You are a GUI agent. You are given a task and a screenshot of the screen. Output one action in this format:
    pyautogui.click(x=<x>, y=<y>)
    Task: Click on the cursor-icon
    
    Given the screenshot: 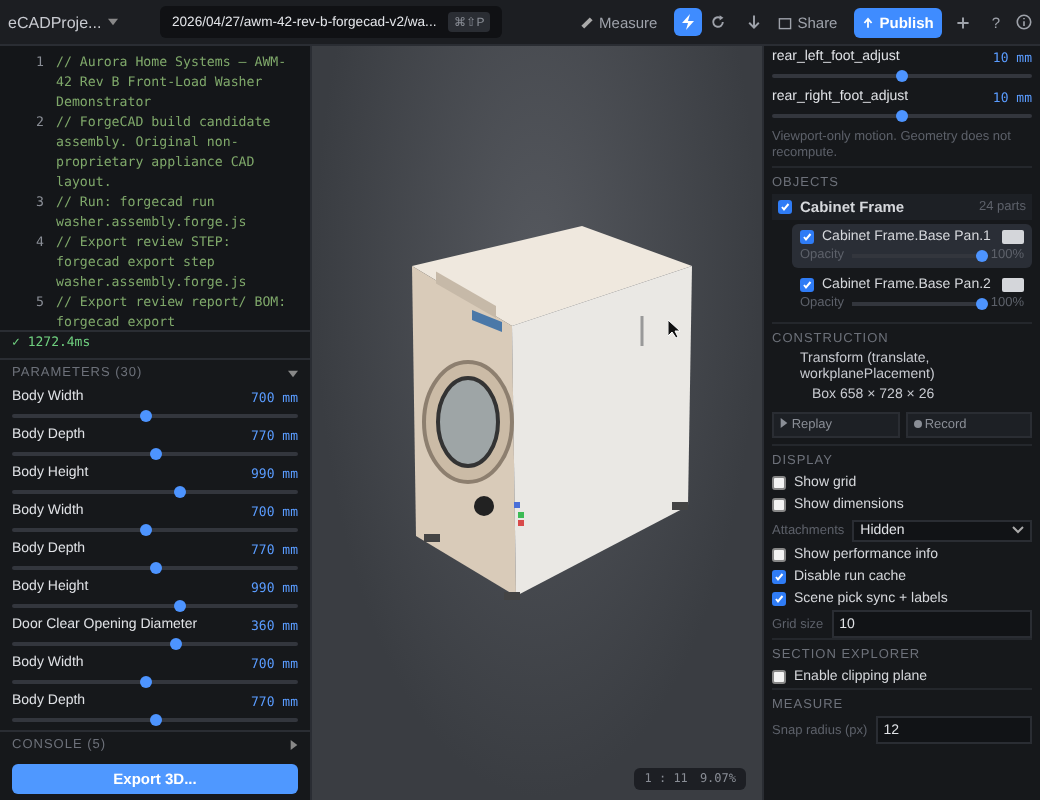 What is the action you would take?
    pyautogui.click(x=674, y=329)
    